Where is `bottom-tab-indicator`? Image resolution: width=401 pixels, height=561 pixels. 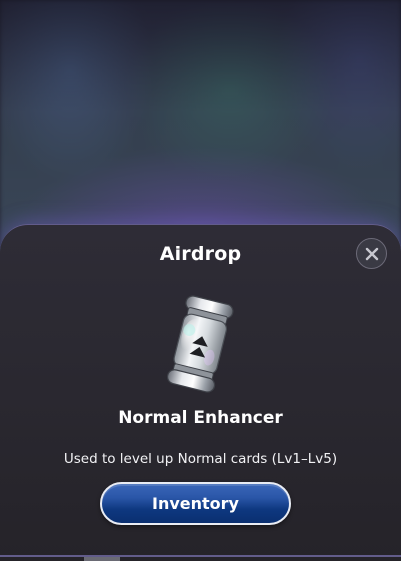
bottom-tab-indicator is located at coordinates (102, 559).